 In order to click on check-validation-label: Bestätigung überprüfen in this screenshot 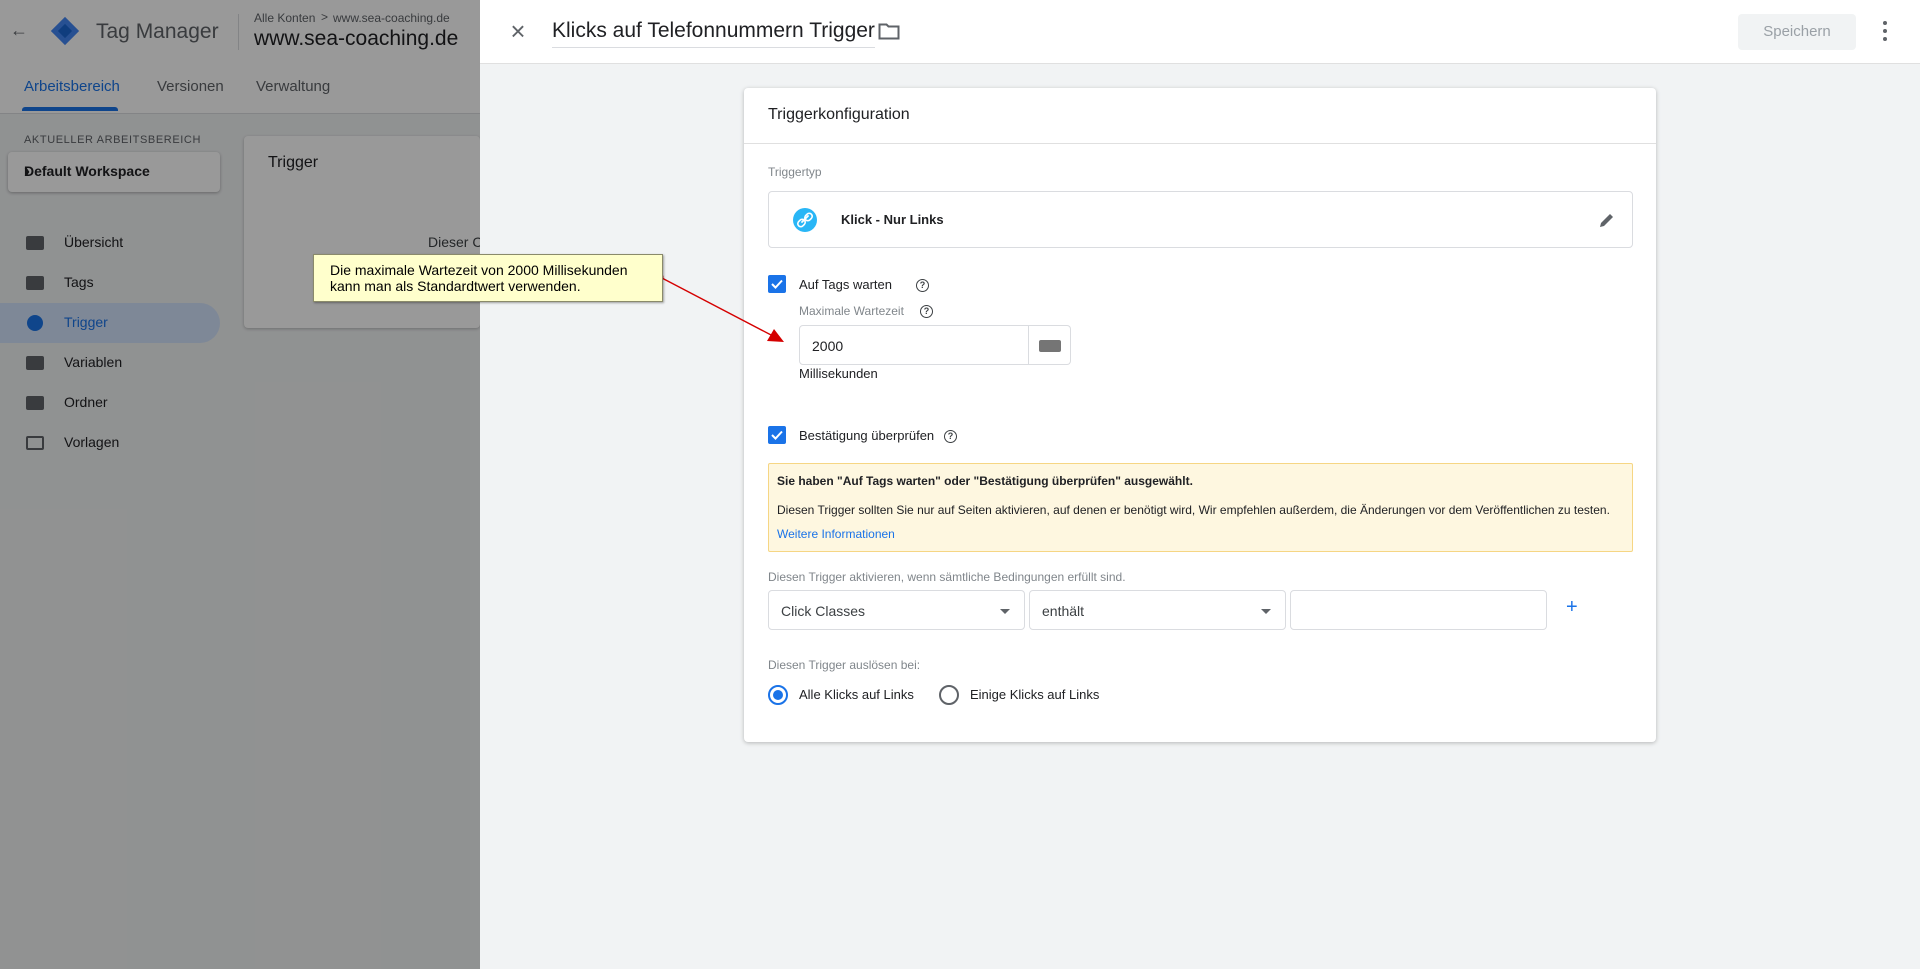, I will do `click(867, 435)`.